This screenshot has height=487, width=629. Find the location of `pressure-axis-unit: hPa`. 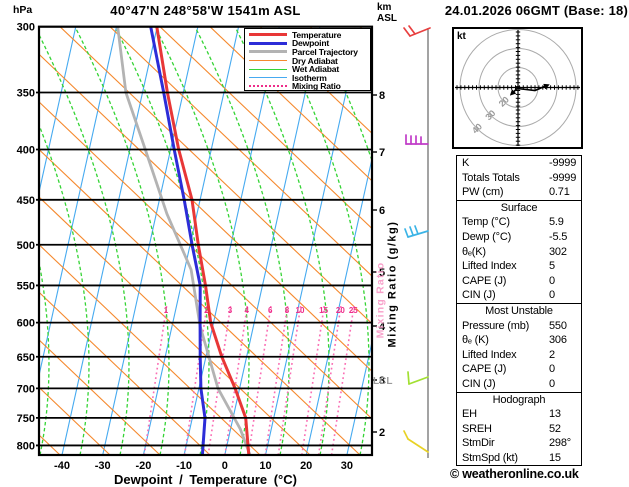

pressure-axis-unit: hPa is located at coordinates (23, 10).